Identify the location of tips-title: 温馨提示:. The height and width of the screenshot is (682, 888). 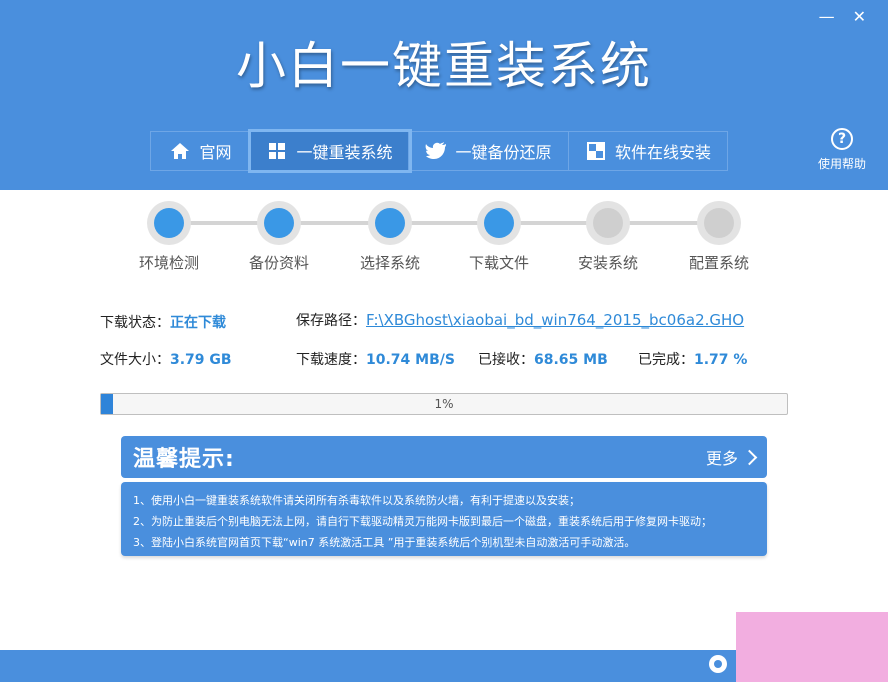
(184, 459).